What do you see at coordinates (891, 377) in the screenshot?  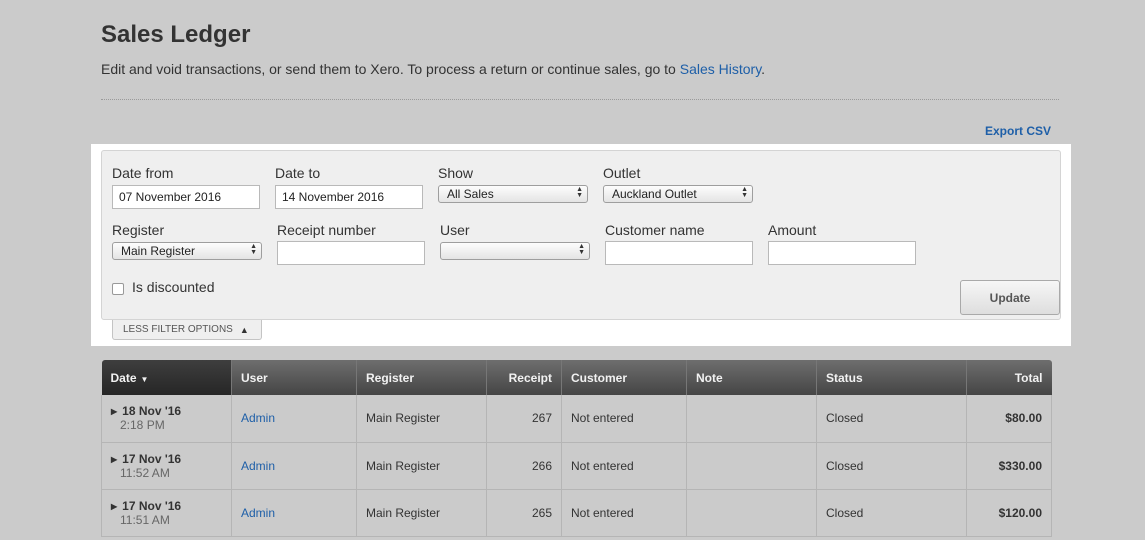 I see `column-header-status: Status` at bounding box center [891, 377].